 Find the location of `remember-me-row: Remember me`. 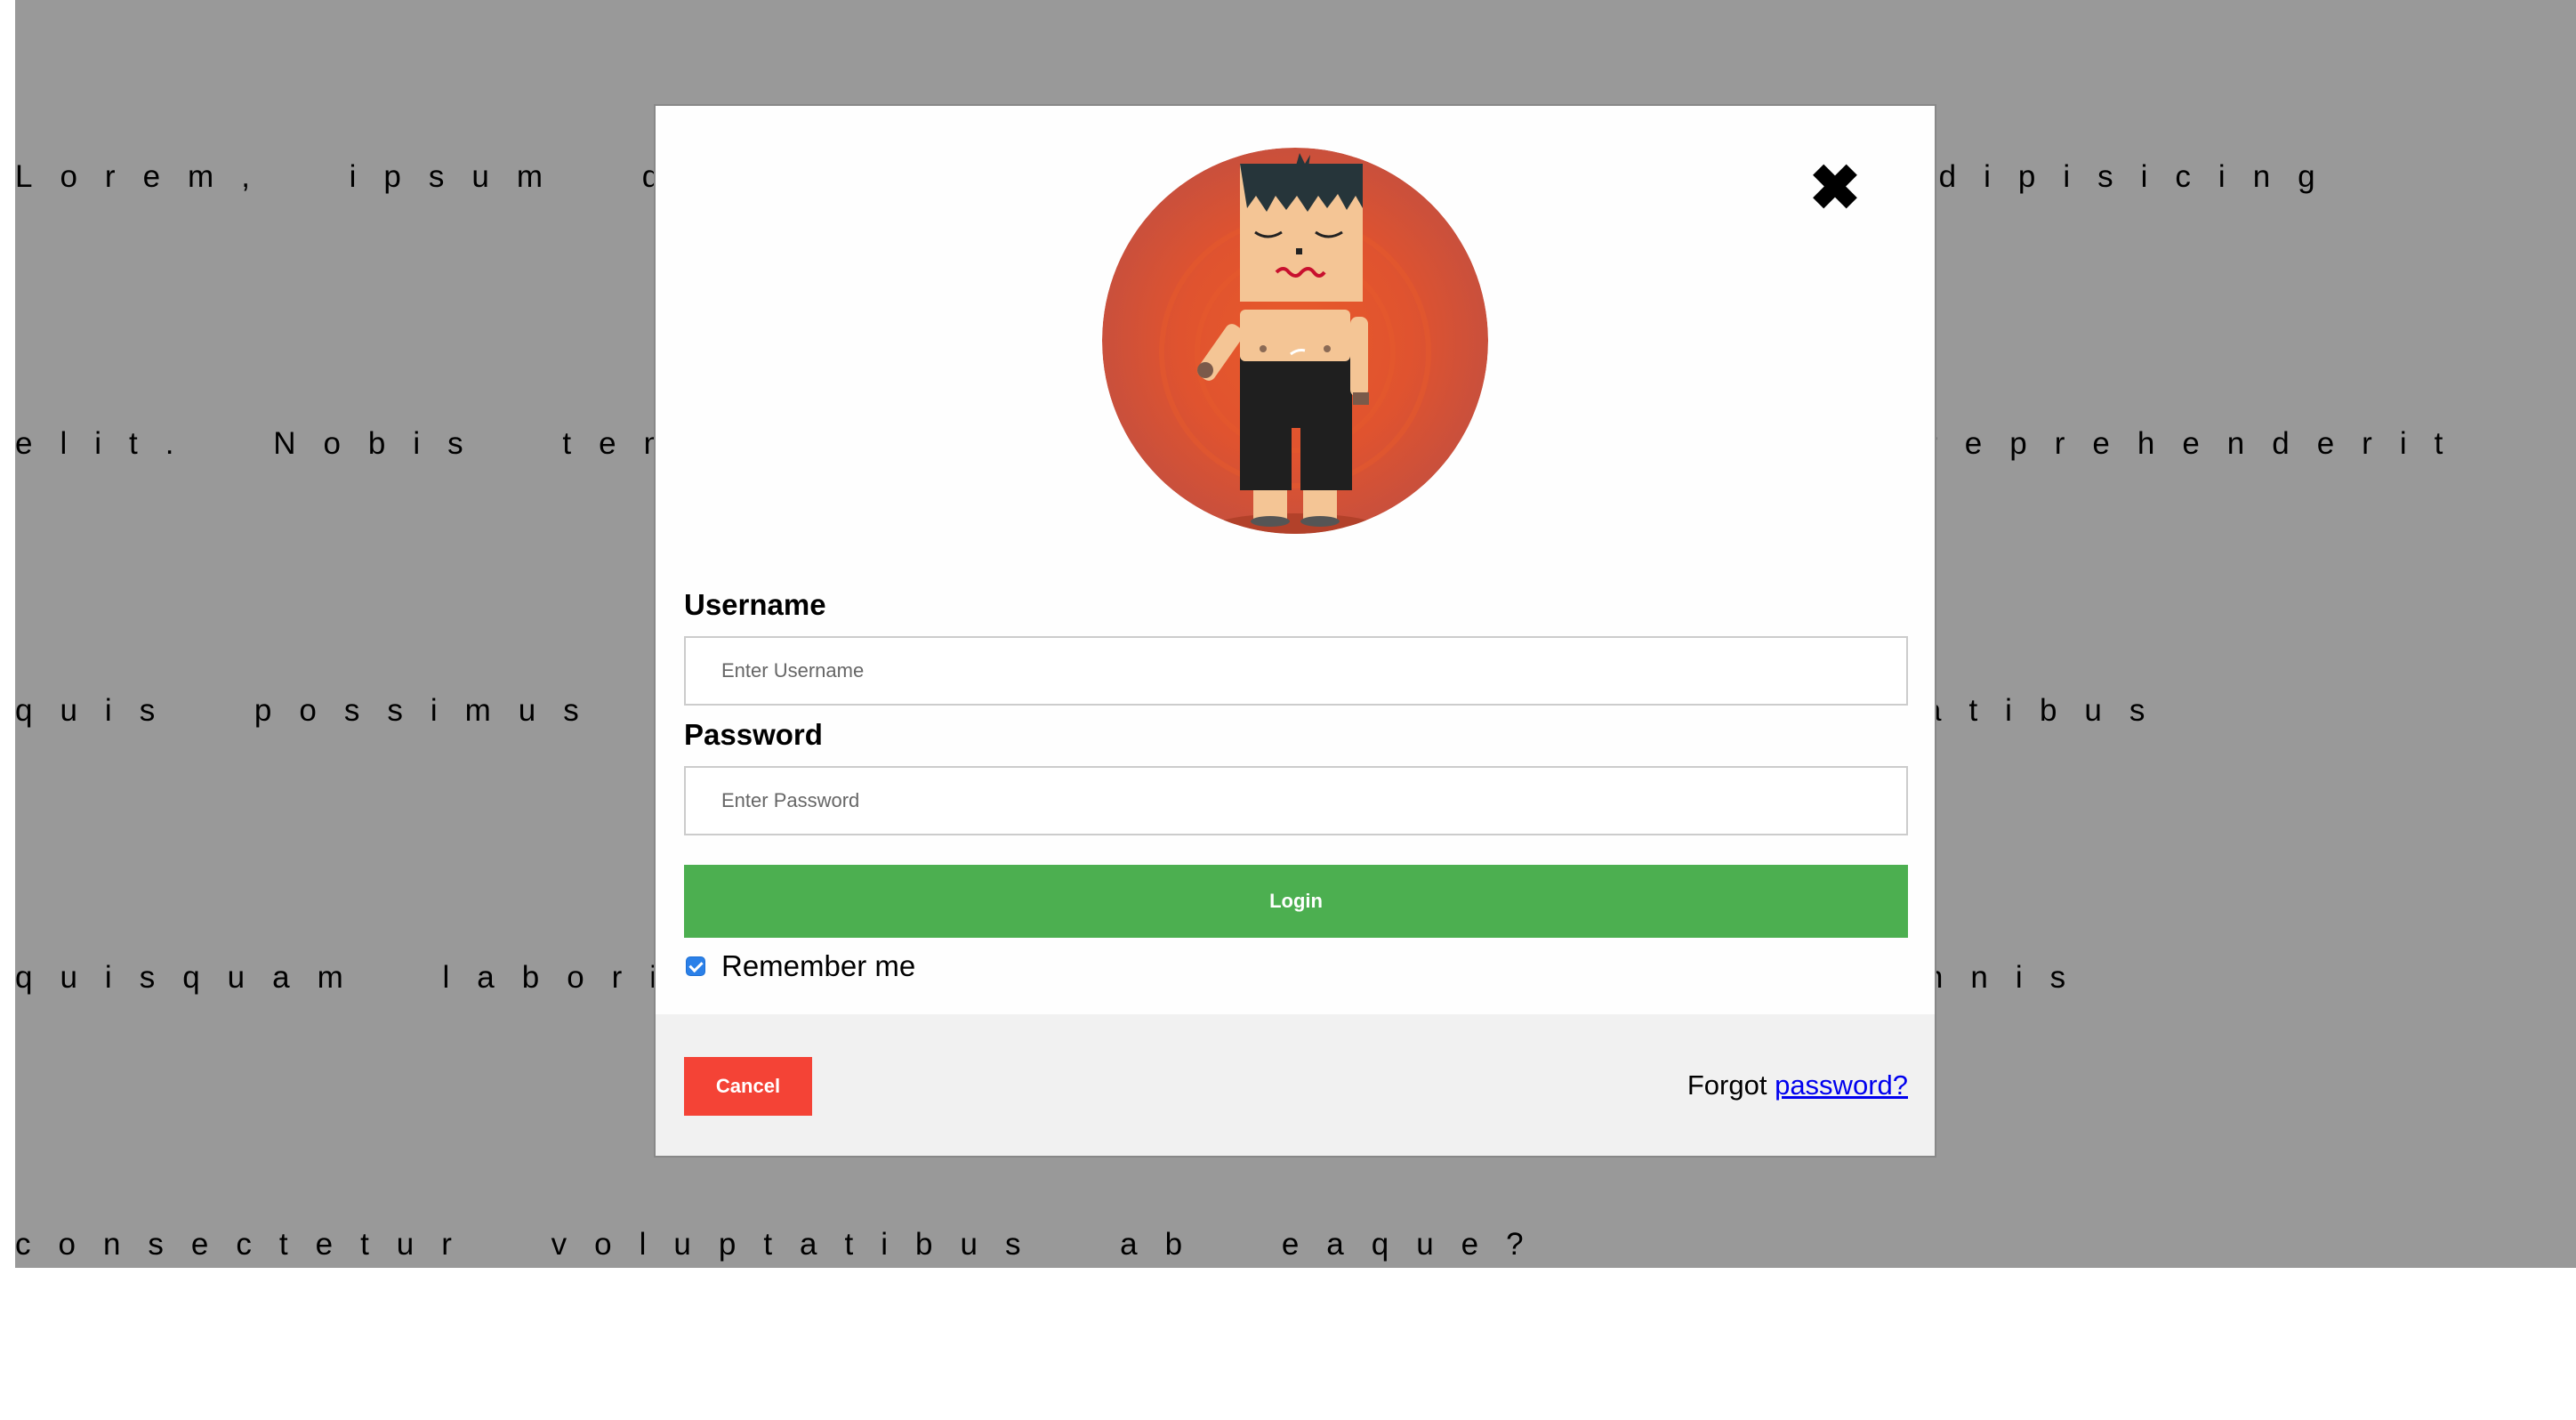

remember-me-row: Remember me is located at coordinates (800, 966).